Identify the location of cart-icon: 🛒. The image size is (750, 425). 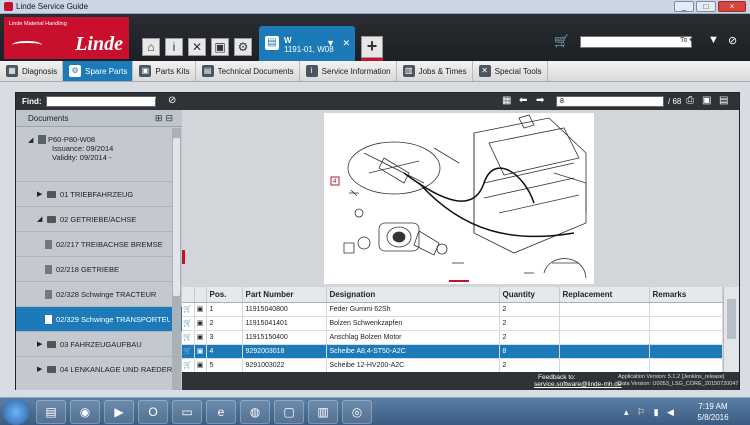
(561, 41).